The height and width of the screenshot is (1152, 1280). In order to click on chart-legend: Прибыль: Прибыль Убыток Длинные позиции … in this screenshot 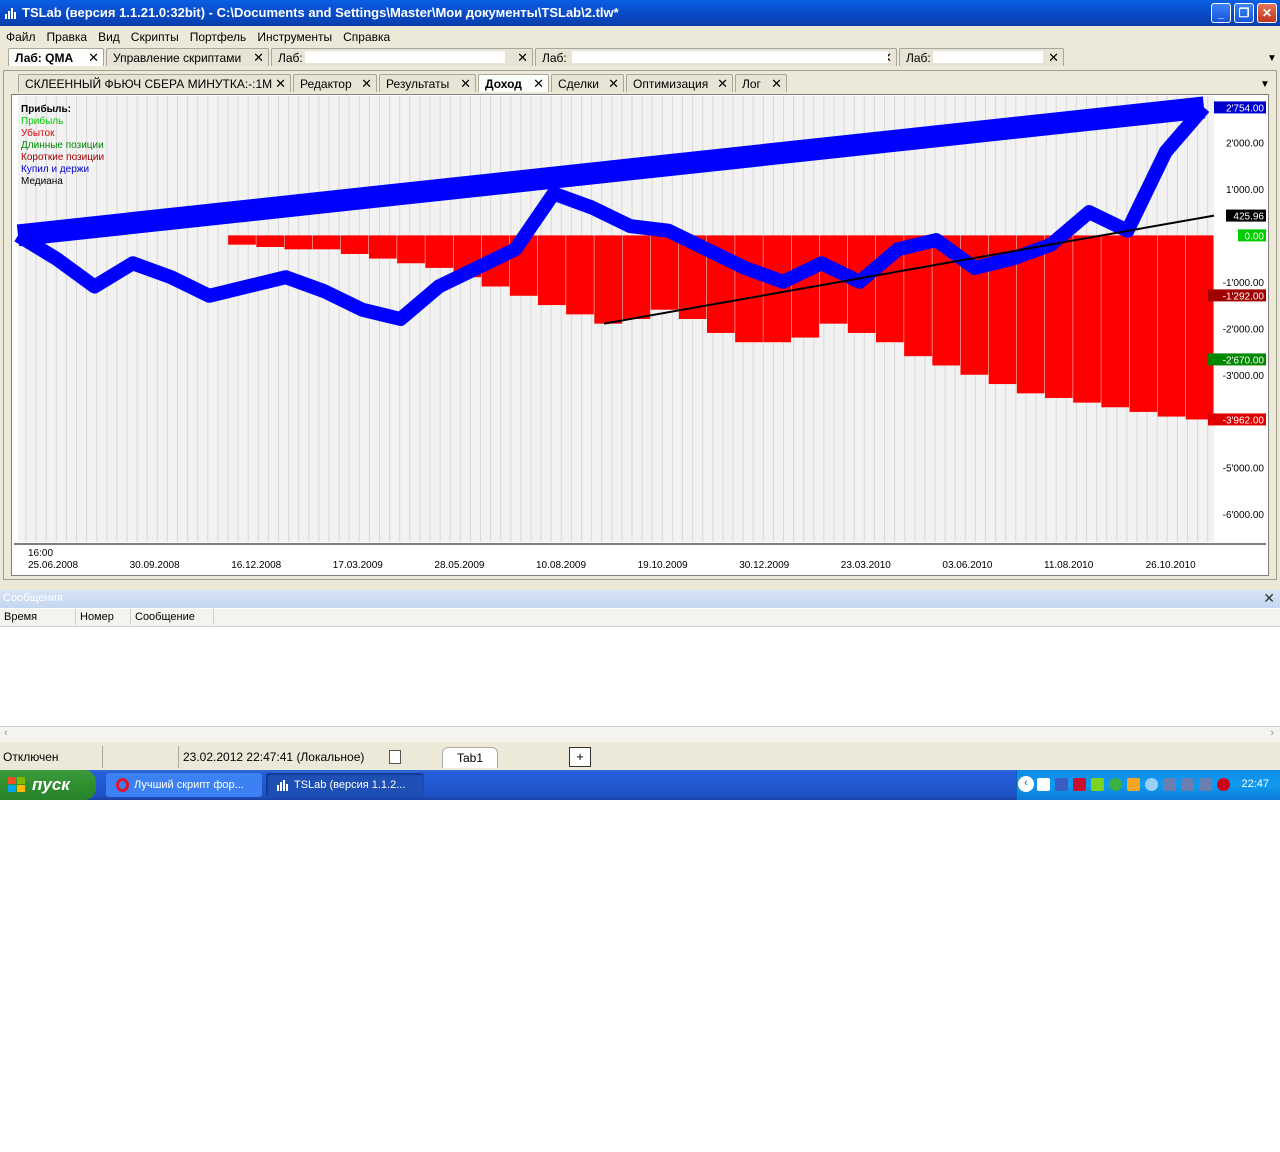, I will do `click(62, 146)`.